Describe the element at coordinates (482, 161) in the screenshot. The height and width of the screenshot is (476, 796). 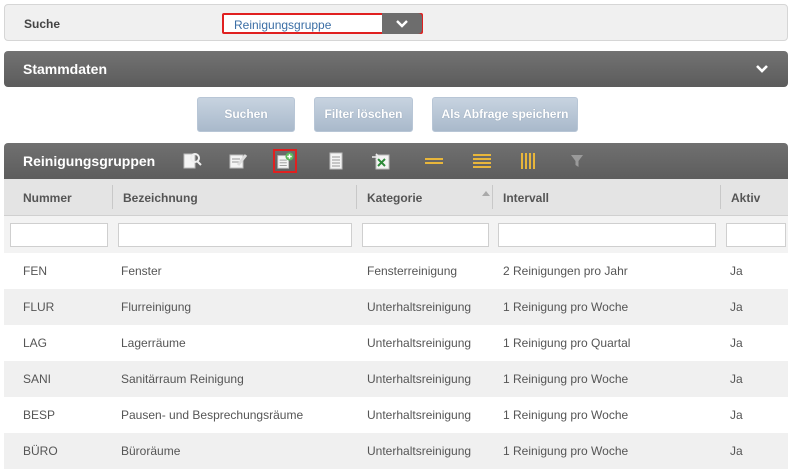
I see `rows-view-icon` at that location.